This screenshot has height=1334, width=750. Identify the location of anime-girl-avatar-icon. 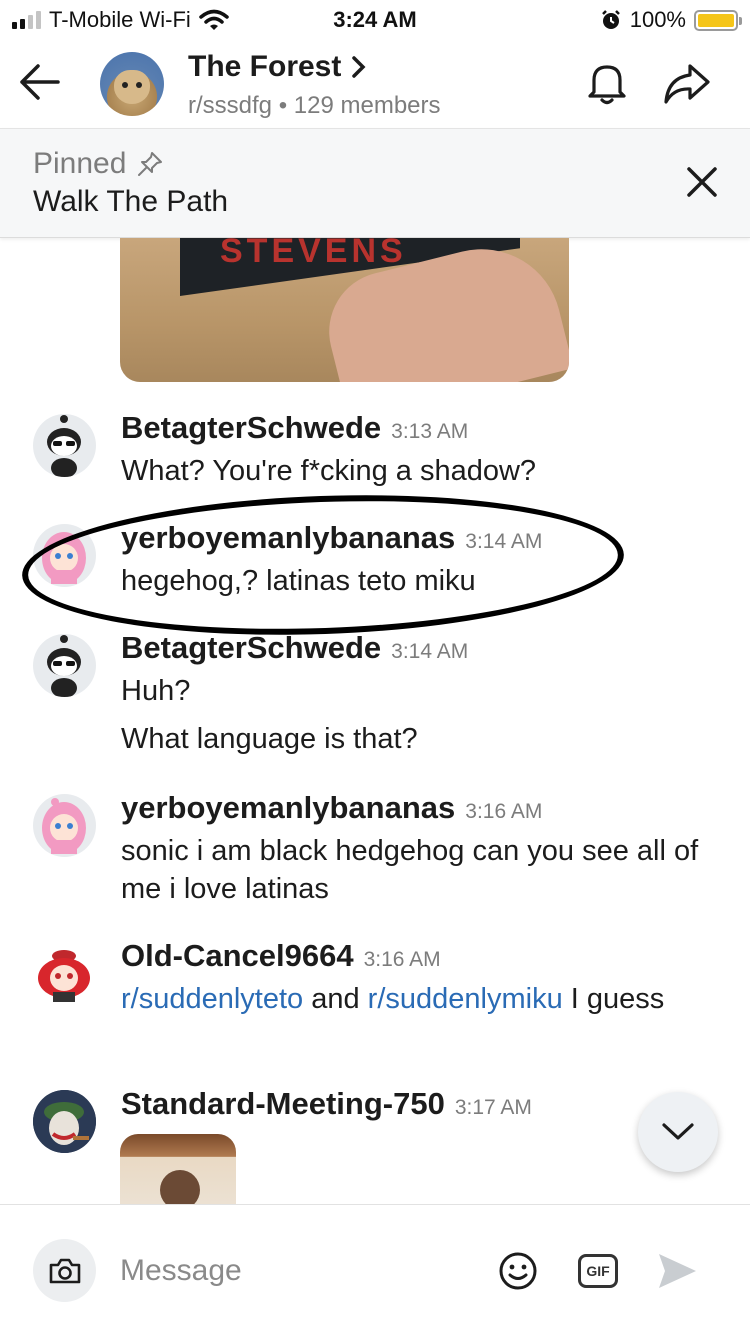
(64, 826).